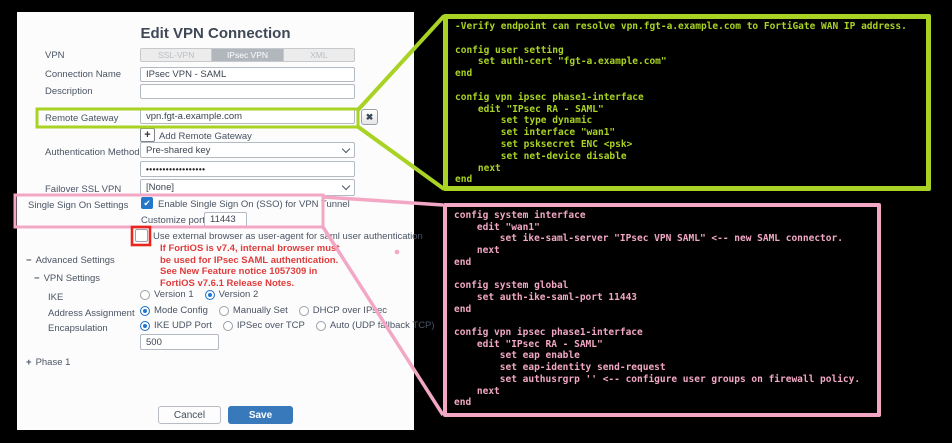 The image size is (952, 443). Describe the element at coordinates (91, 313) in the screenshot. I see `address-assignment-label: Address Assignment` at that location.